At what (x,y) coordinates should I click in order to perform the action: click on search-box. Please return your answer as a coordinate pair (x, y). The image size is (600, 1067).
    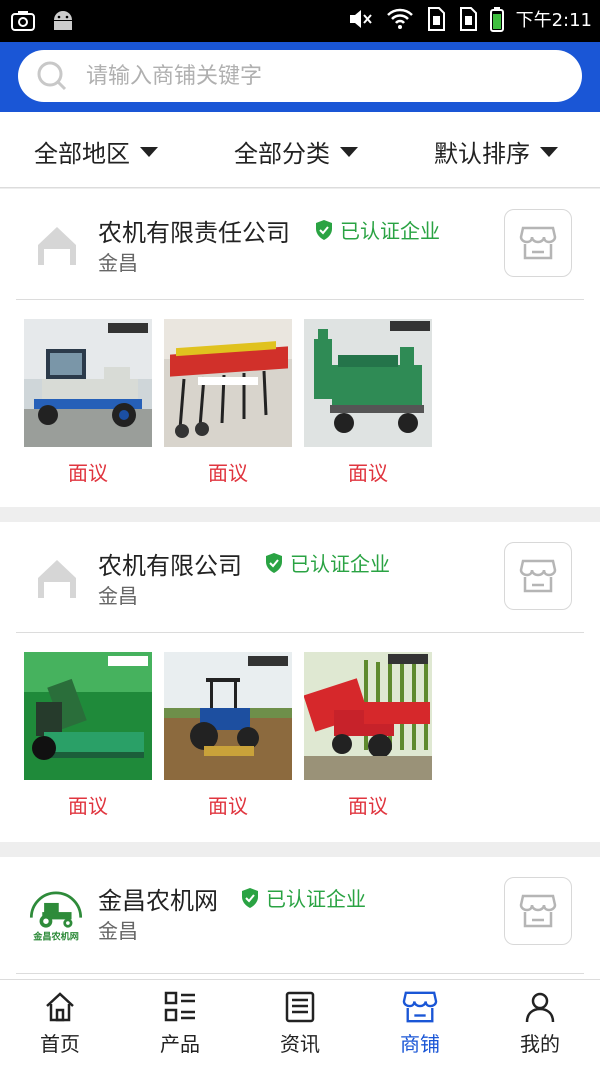
    Looking at the image, I should click on (300, 76).